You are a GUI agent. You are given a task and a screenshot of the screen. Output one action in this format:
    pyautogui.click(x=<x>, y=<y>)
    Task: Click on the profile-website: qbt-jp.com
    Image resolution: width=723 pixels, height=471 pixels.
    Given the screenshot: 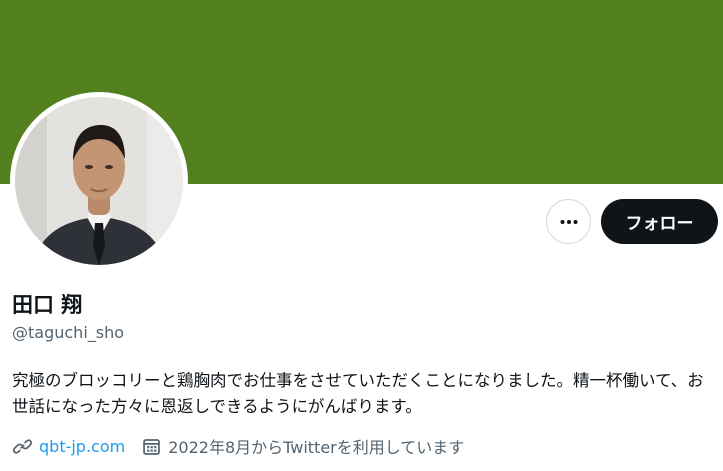 What is the action you would take?
    pyautogui.click(x=68, y=446)
    